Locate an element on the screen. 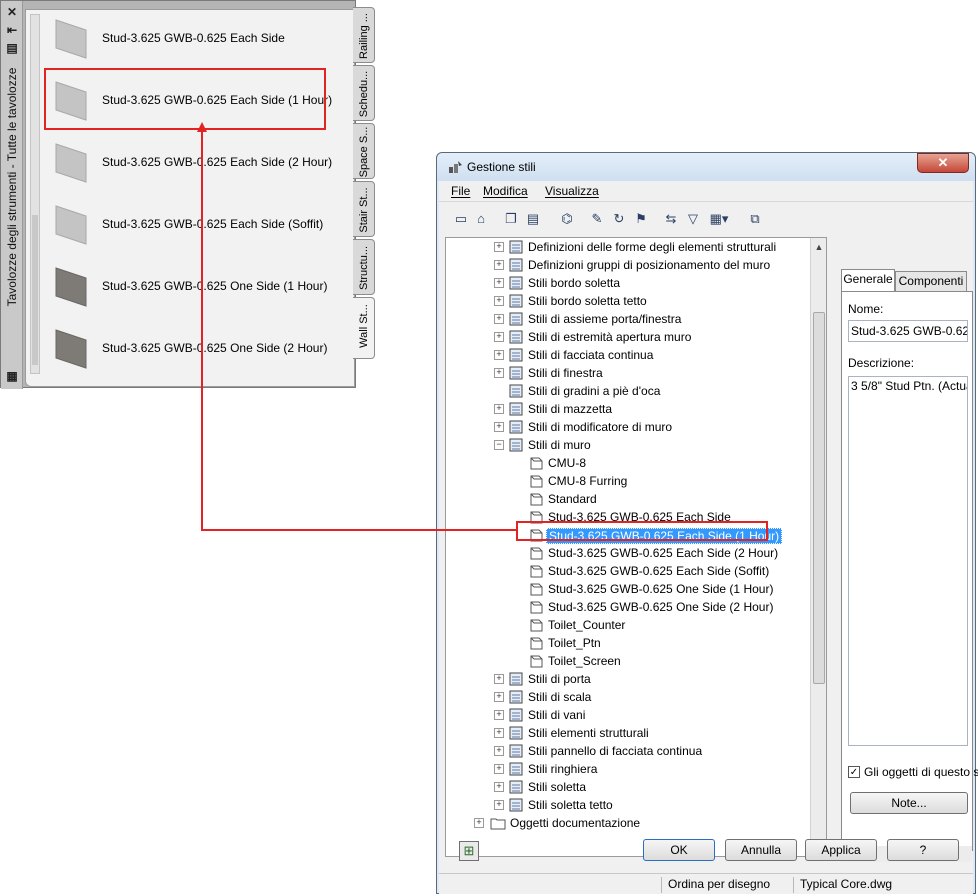 This screenshot has height=896, width=978. tab-generale: Generale is located at coordinates (868, 280).